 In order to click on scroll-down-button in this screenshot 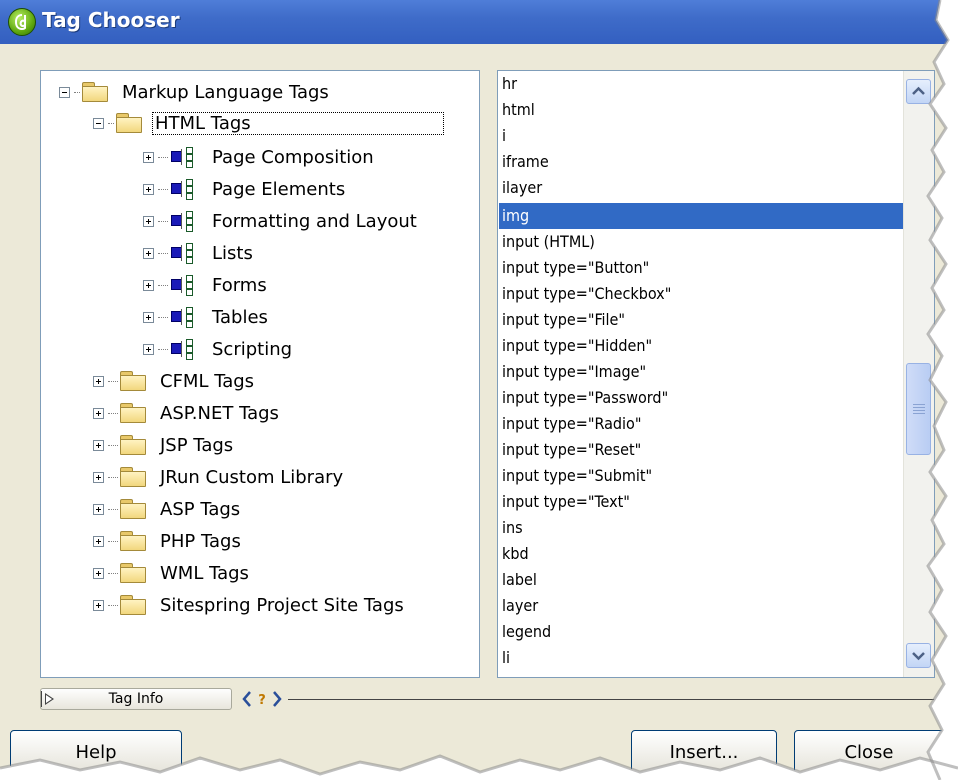, I will do `click(918, 655)`.